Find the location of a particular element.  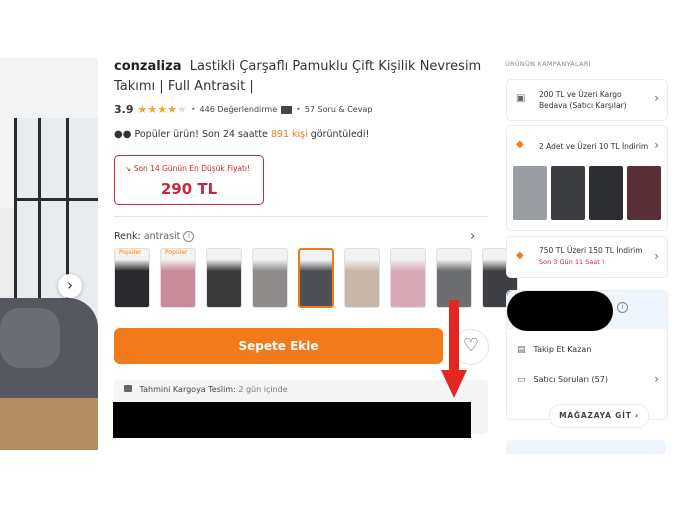

gift-icon: ▤ is located at coordinates (521, 350).